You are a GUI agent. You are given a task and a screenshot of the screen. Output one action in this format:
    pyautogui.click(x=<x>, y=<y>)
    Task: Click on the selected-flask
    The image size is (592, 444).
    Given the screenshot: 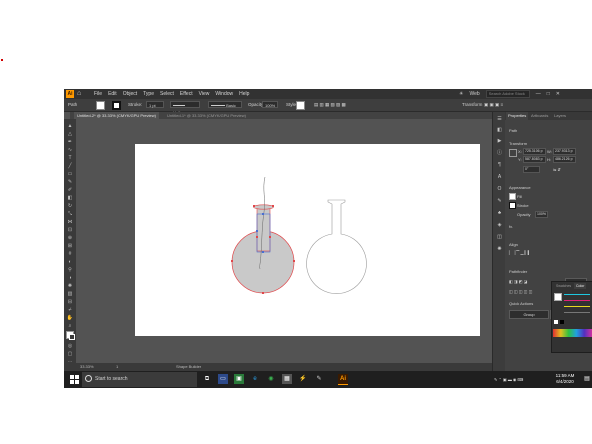 What is the action you would take?
    pyautogui.click(x=263, y=235)
    